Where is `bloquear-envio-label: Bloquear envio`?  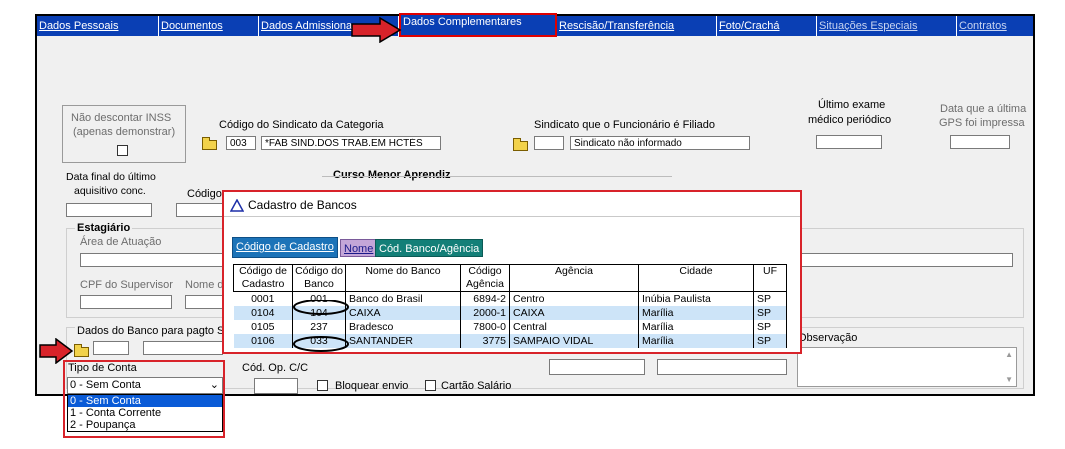
bloquear-envio-label: Bloquear envio is located at coordinates (372, 386).